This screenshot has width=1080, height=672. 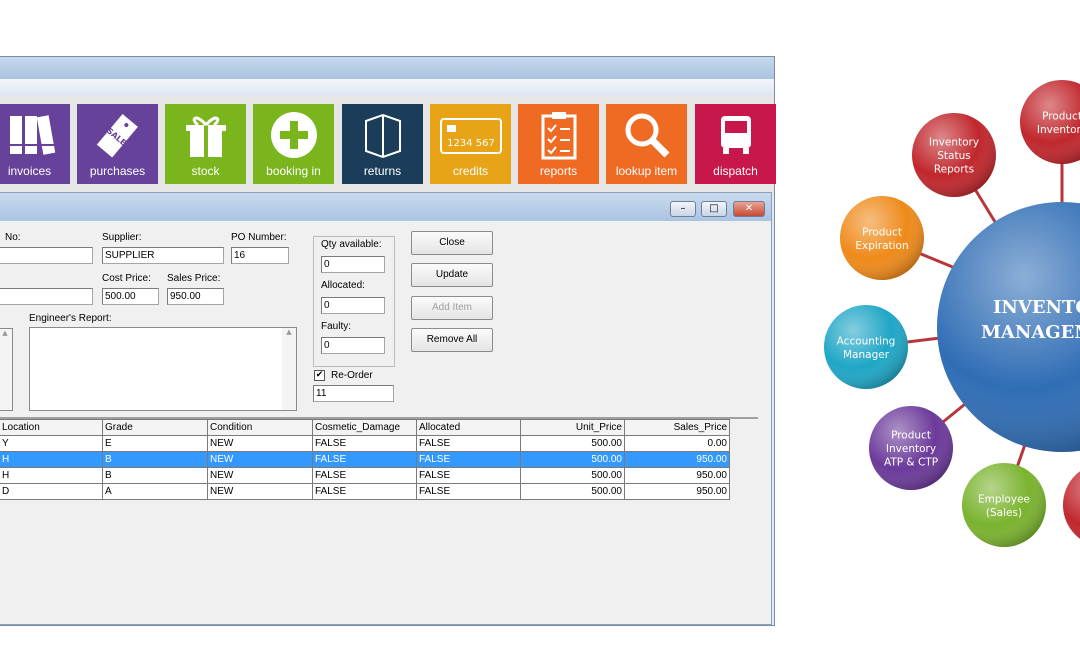 I want to click on notes-textarea: ▲, so click(x=6, y=369).